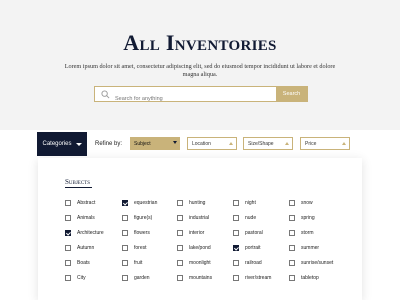 The image size is (400, 300). I want to click on subject-option: spring, so click(302, 218).